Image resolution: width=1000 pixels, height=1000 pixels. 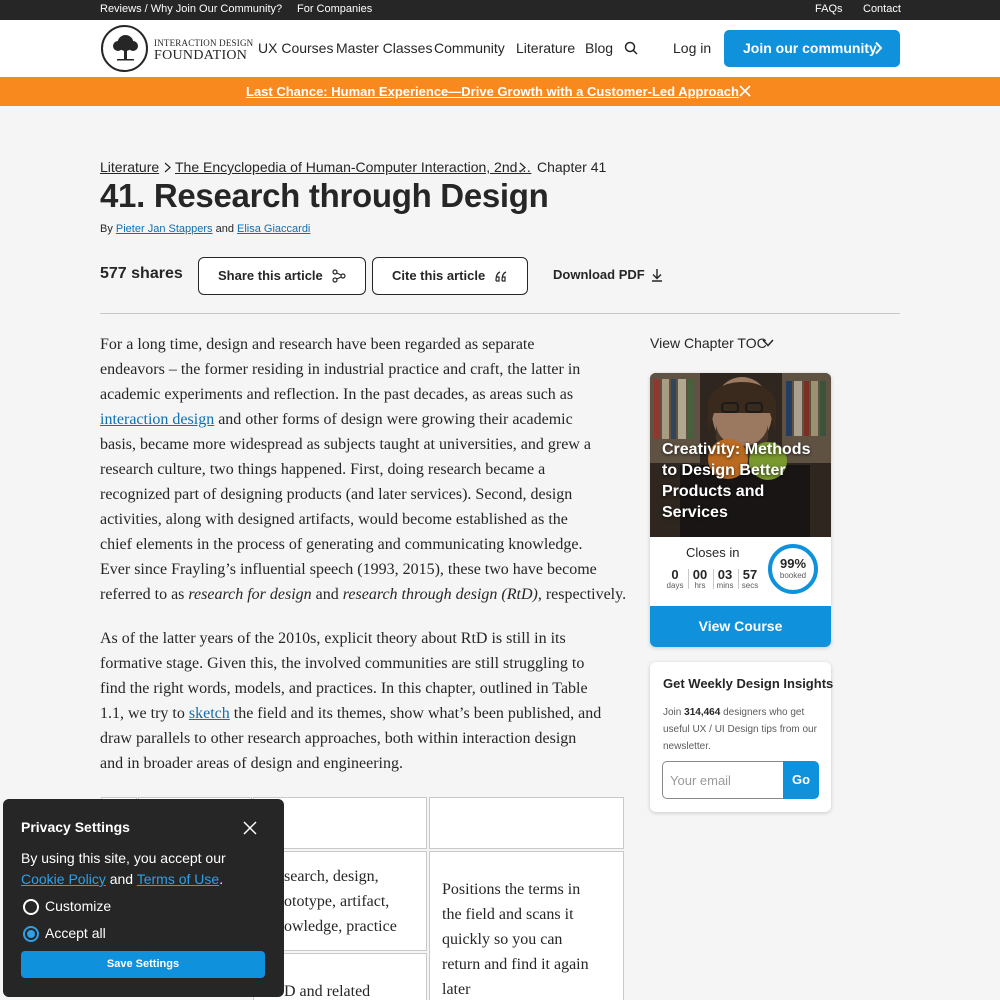 What do you see at coordinates (31, 934) in the screenshot?
I see `accept-all-radio` at bounding box center [31, 934].